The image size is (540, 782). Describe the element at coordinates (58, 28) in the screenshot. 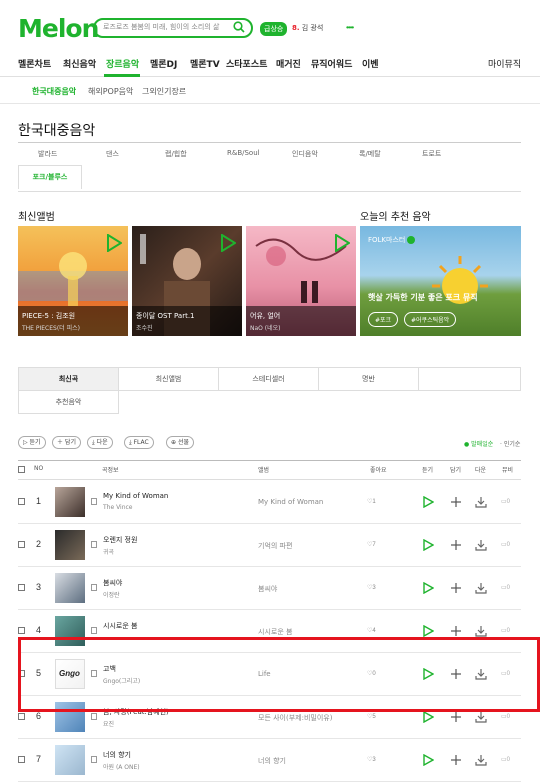

I see `melon-logo: Melon` at that location.